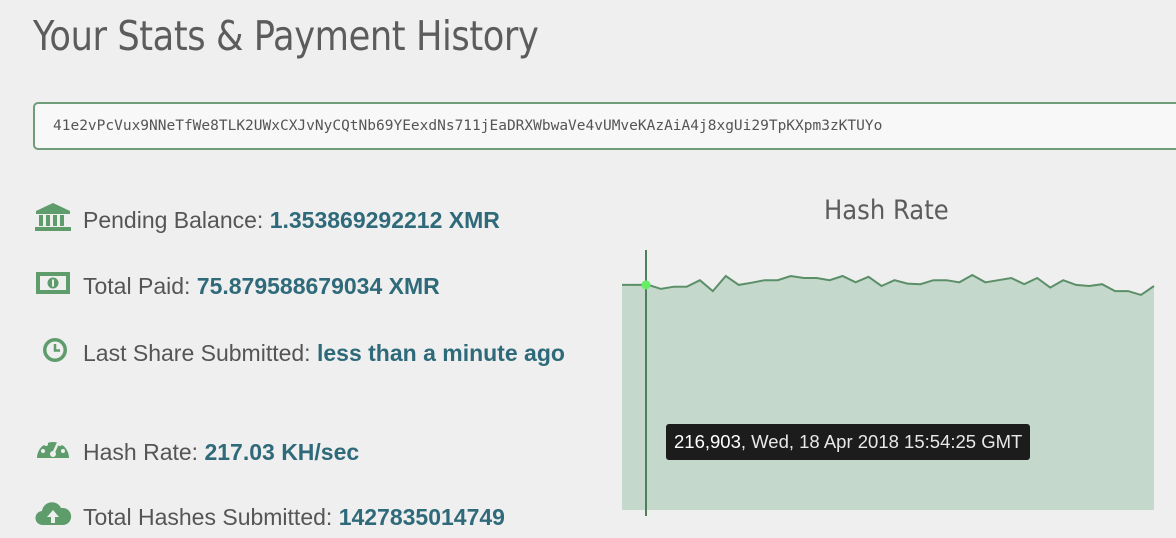  What do you see at coordinates (881, 441) in the screenshot?
I see `tooltip-timestamp: , Wed, 18 Apr 2018 15:54:25 GMT` at bounding box center [881, 441].